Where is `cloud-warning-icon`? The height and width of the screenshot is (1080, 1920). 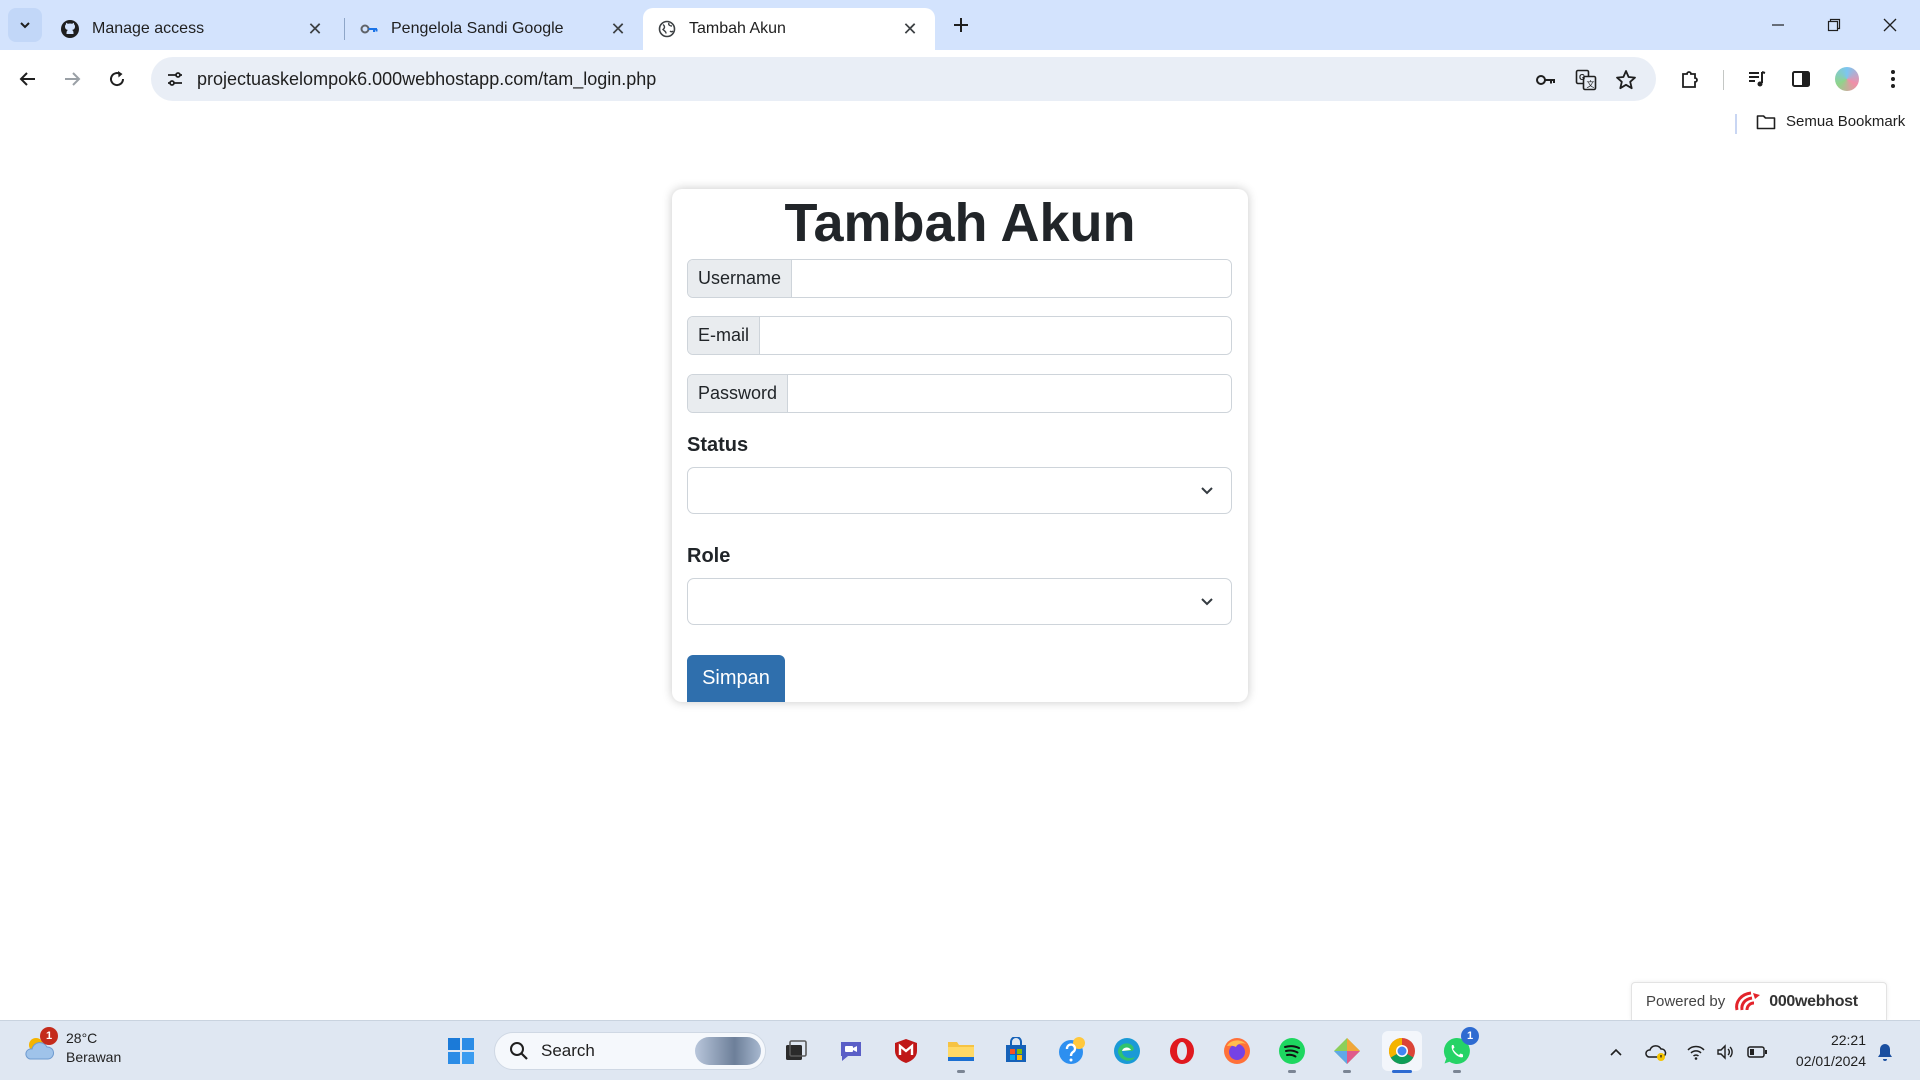 cloud-warning-icon is located at coordinates (1656, 1053).